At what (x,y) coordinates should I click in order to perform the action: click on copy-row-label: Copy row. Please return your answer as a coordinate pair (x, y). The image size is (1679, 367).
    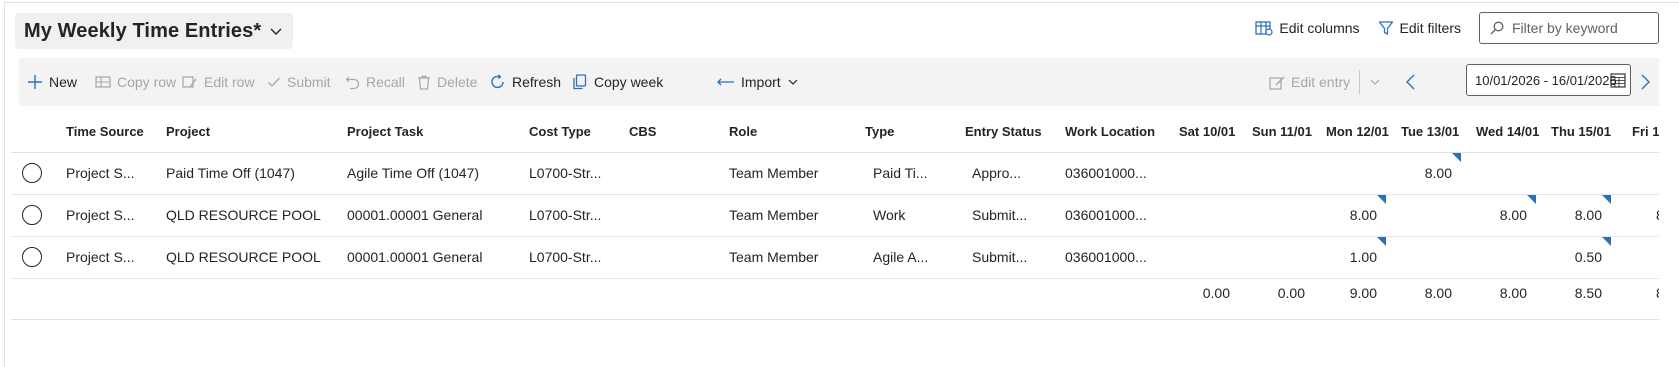
    Looking at the image, I should click on (147, 82).